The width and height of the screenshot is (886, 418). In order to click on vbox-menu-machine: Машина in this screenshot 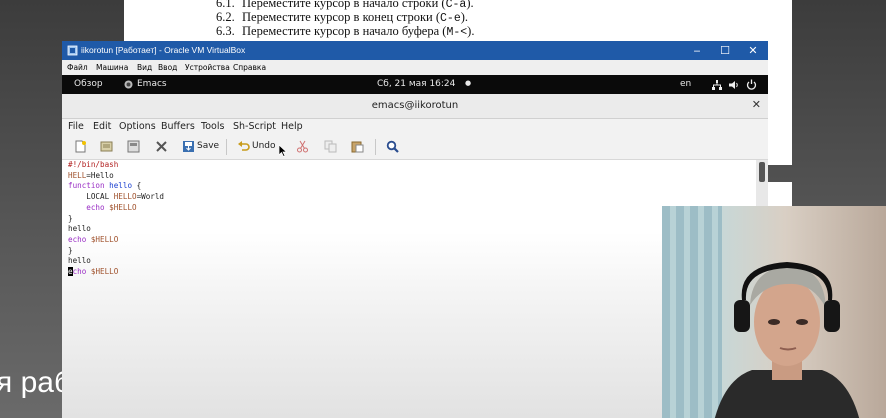, I will do `click(112, 67)`.